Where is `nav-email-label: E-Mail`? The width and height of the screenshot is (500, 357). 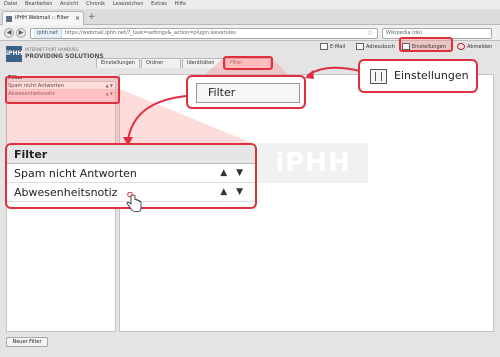
nav-email-label: E-Mail is located at coordinates (338, 47).